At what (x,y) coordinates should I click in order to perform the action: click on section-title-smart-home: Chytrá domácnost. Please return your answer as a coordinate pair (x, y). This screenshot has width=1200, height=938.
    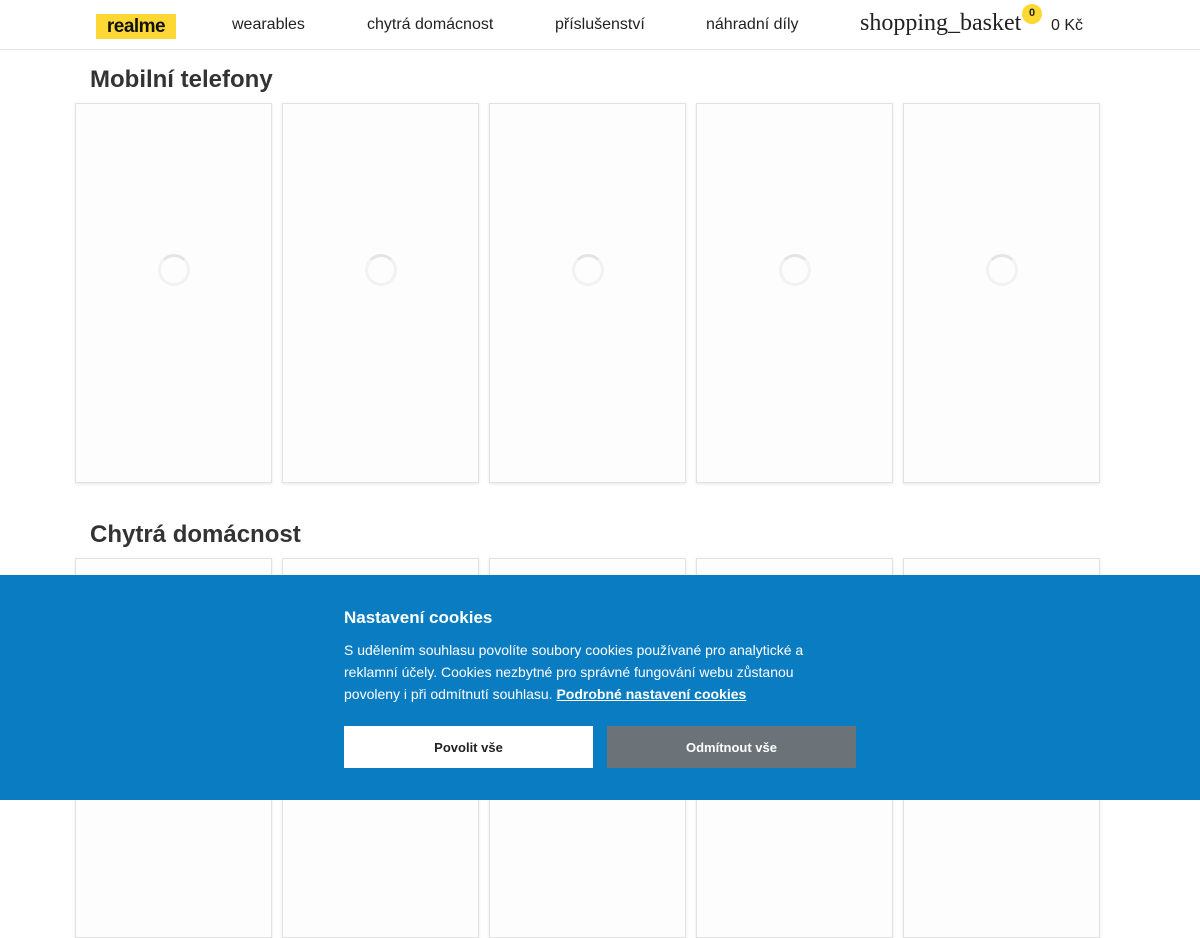
    Looking at the image, I should click on (195, 534).